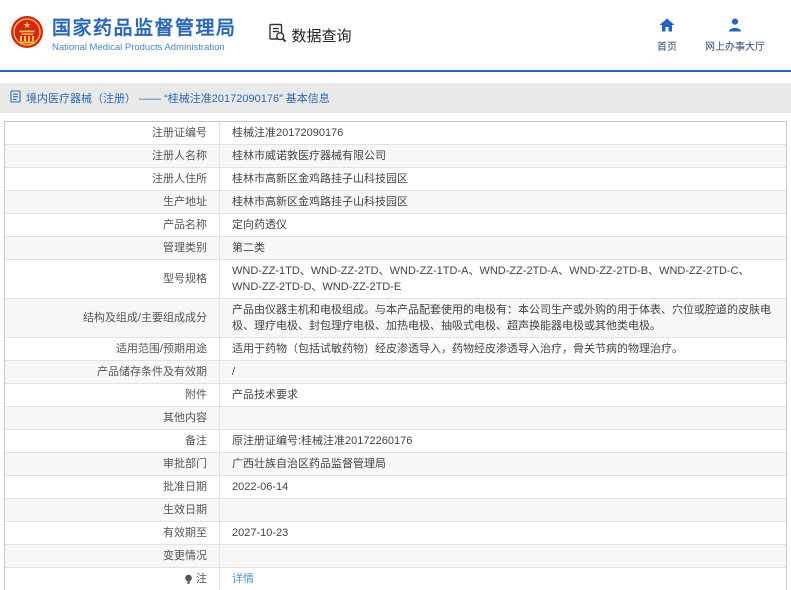 This screenshot has height=590, width=791. I want to click on national-emblem-icon, so click(27, 35).